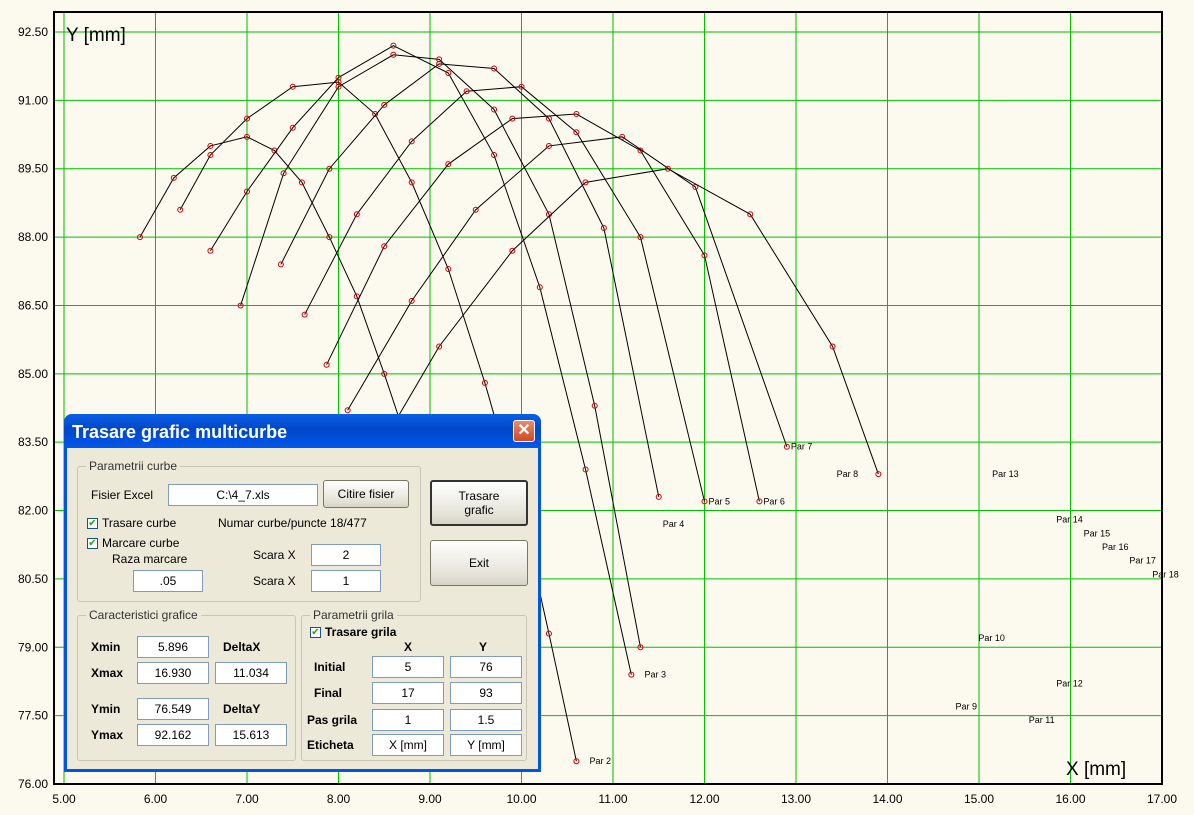 This screenshot has width=1194, height=815. Describe the element at coordinates (1115, 547) in the screenshot. I see `curve-end-label: Par 16` at that location.